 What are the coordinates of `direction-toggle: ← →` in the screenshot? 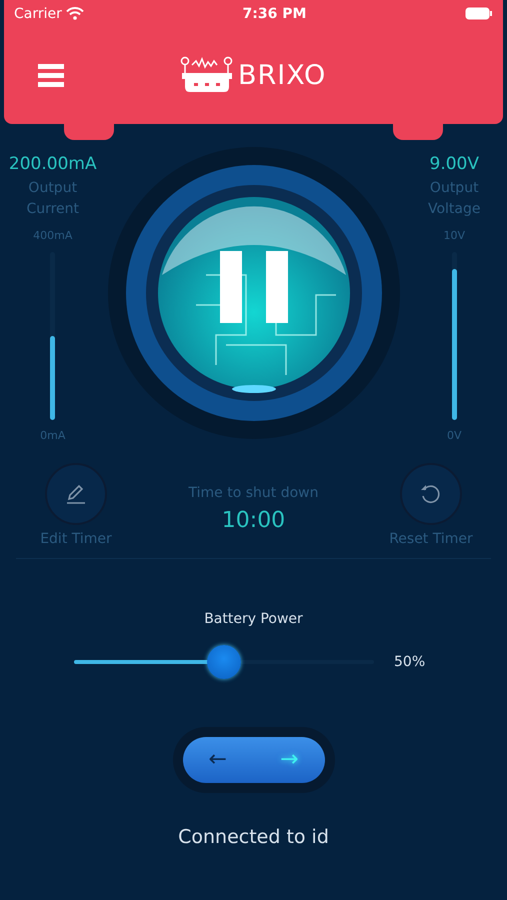 It's located at (253, 759).